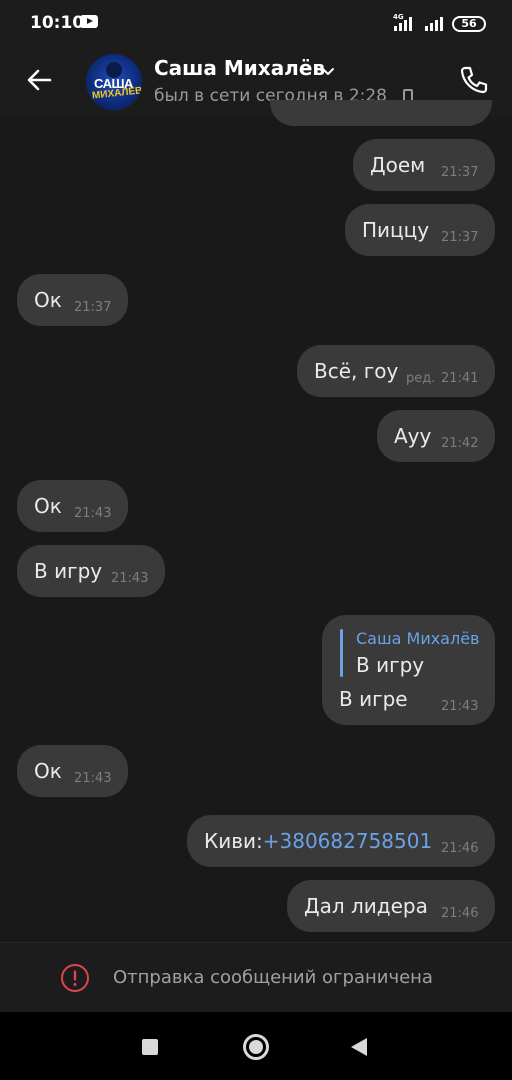 The width and height of the screenshot is (512, 1080). I want to click on reply-quoted-text: В игру, so click(390, 665).